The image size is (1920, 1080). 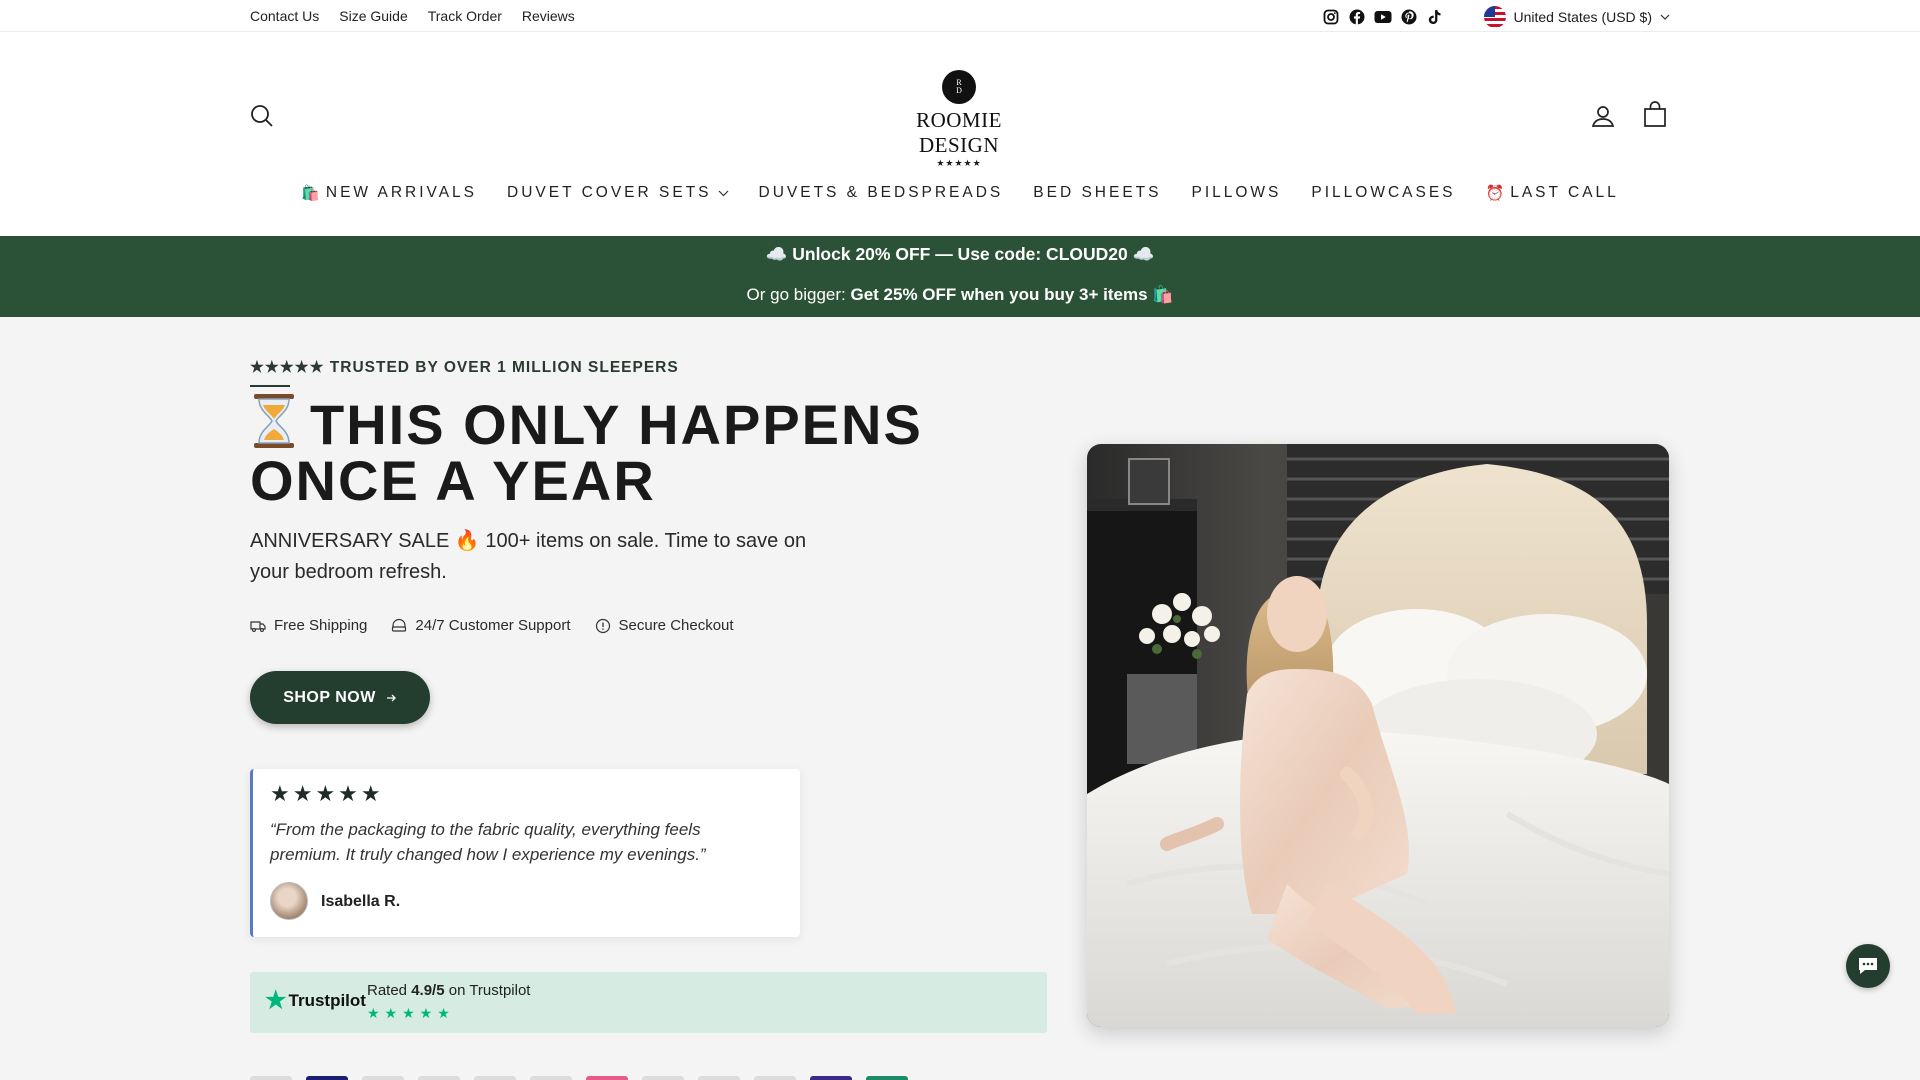 I want to click on nav-label: BED SHEETS, so click(x=1097, y=192).